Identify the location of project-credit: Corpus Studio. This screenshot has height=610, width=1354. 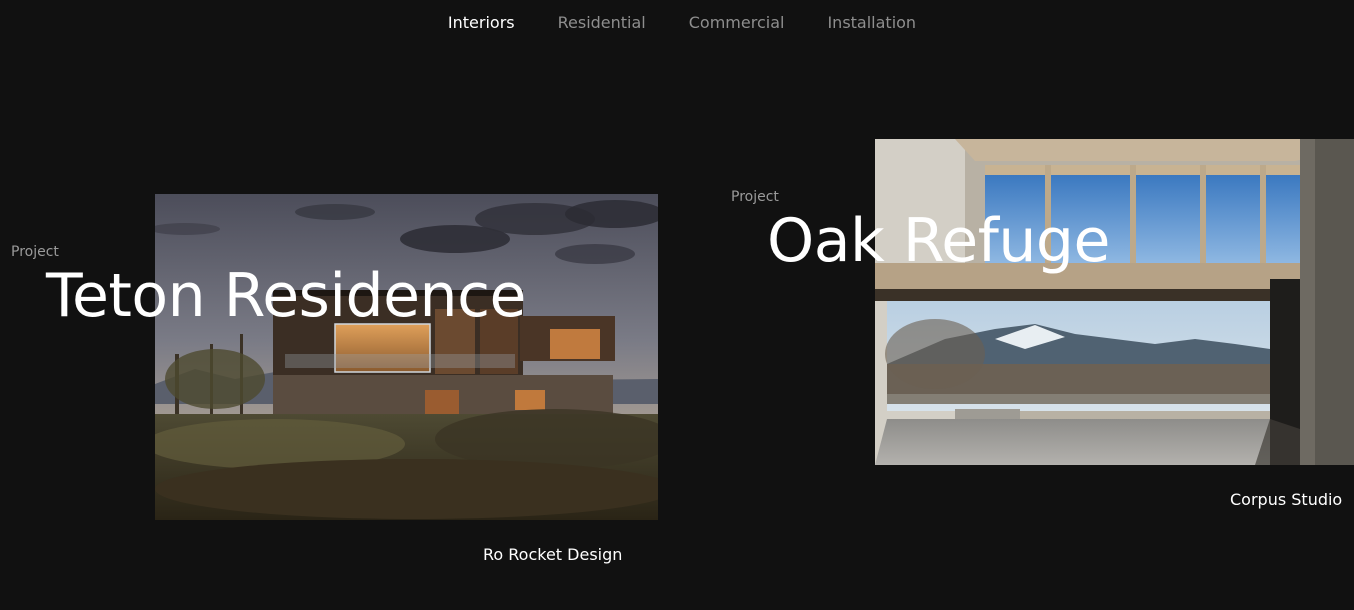
(1286, 499).